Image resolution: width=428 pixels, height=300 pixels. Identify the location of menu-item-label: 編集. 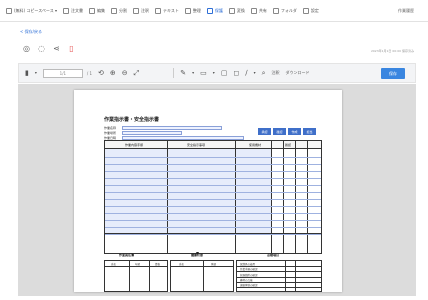
(101, 10).